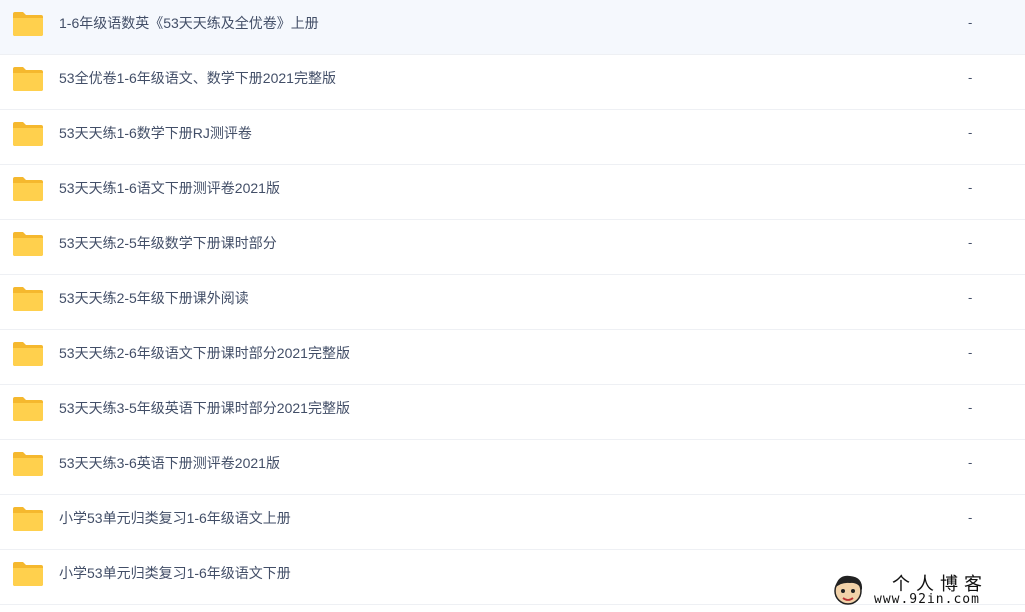  What do you see at coordinates (168, 243) in the screenshot?
I see `file-name: 53天天练2-5年级数学下册课时部分` at bounding box center [168, 243].